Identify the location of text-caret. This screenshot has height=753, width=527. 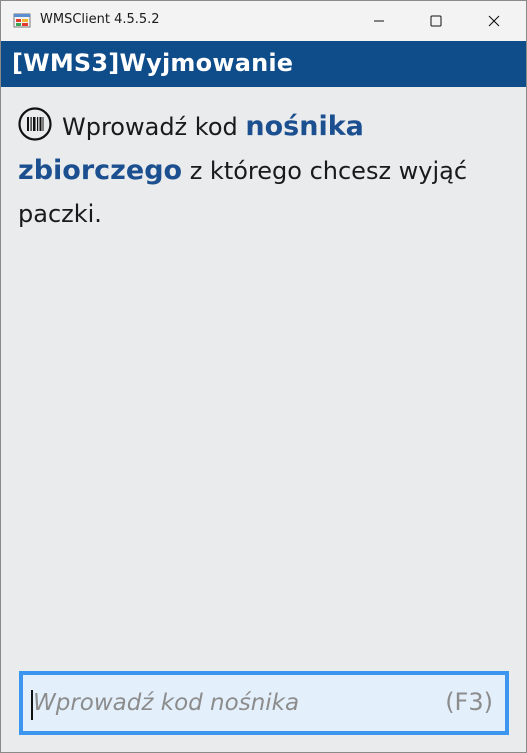
(32, 705).